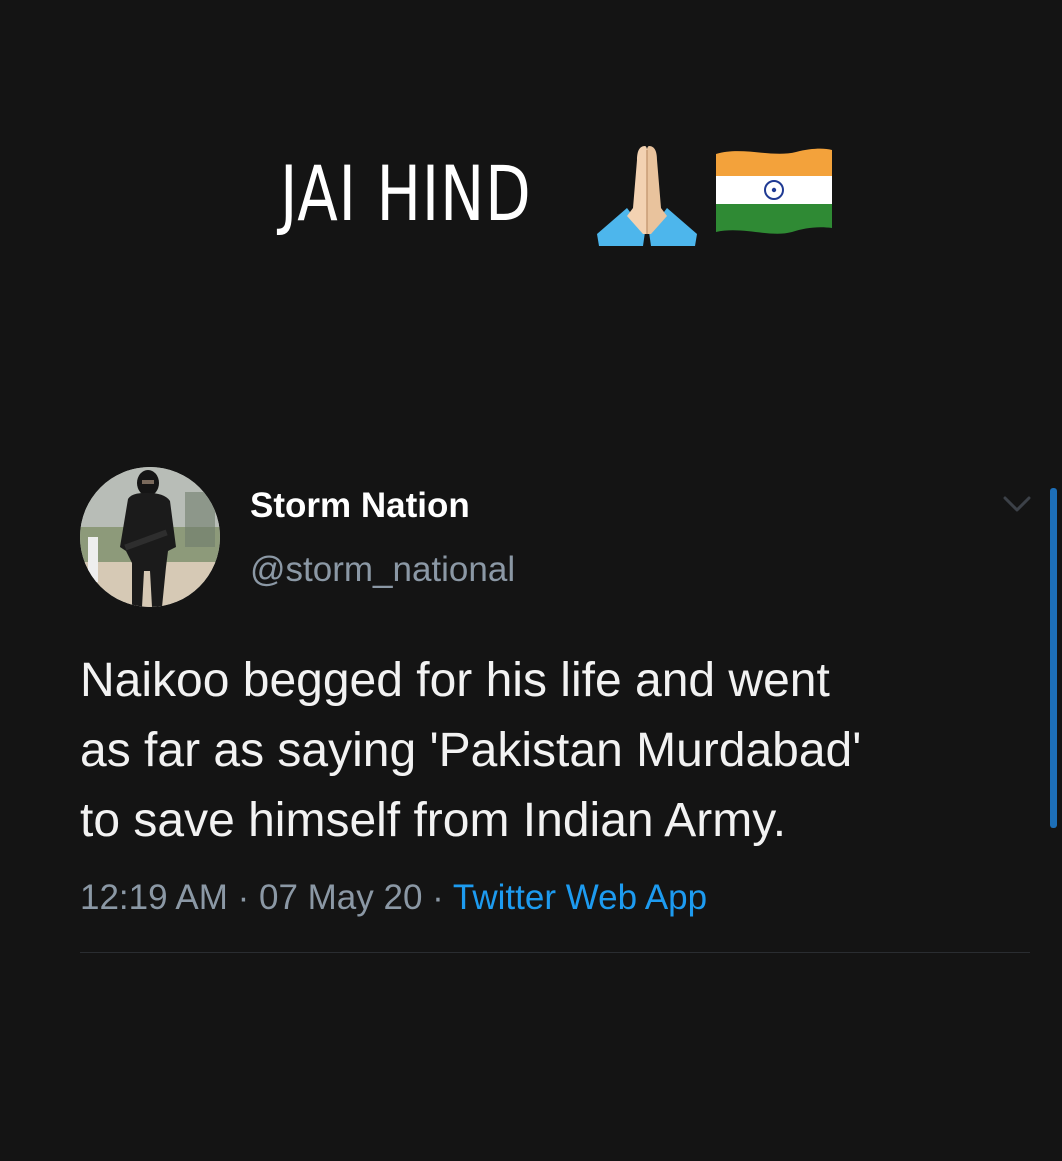 The height and width of the screenshot is (1161, 1062). Describe the element at coordinates (580, 897) in the screenshot. I see `tweet-source-link: Twitter Web App` at that location.